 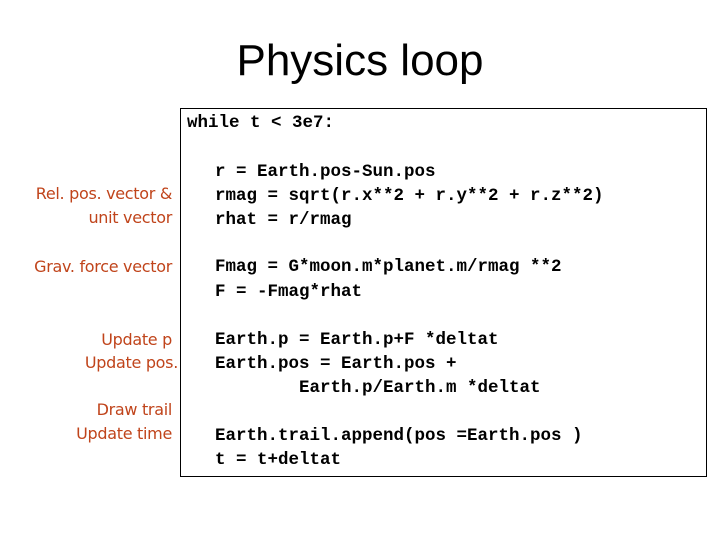 What do you see at coordinates (131, 362) in the screenshot?
I see `label-update-pos: Update pos.` at bounding box center [131, 362].